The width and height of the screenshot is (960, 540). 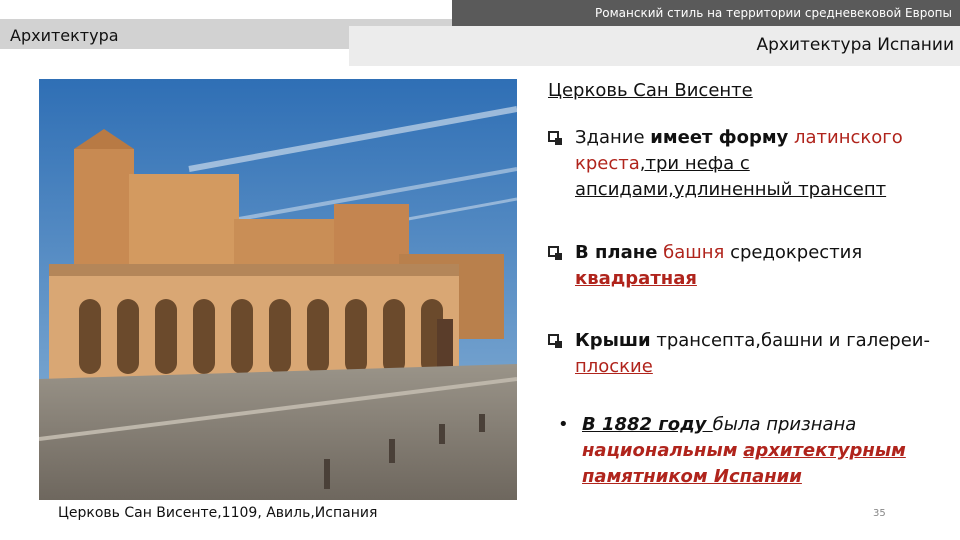 I want to click on item-text: ,три нефа с, so click(x=694, y=163).